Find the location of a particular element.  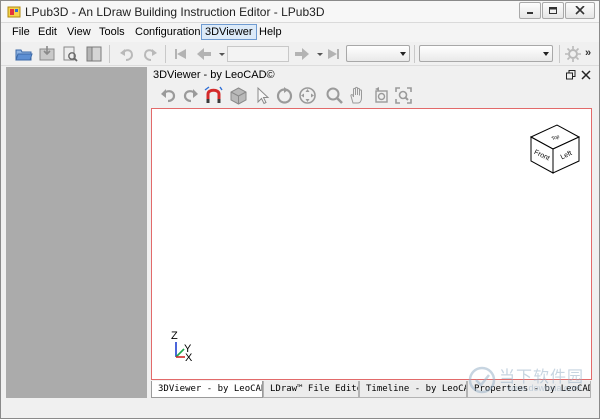

zoom-icon is located at coordinates (334, 95).